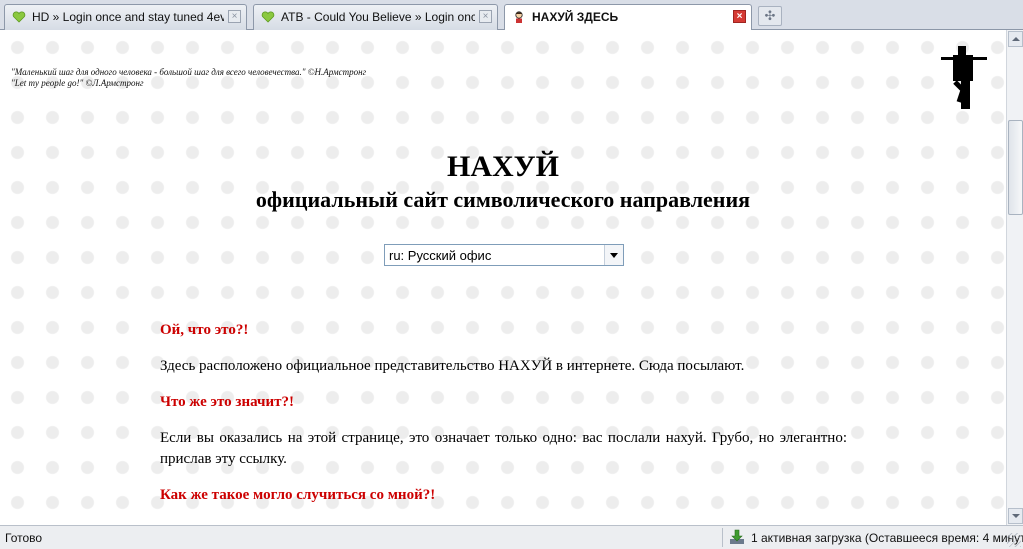 This screenshot has width=1023, height=549. What do you see at coordinates (722, 537) in the screenshot?
I see `status-divider` at bounding box center [722, 537].